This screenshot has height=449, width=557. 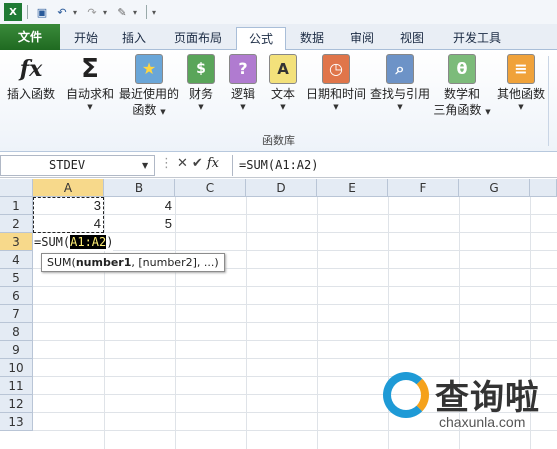 What do you see at coordinates (75, 12) in the screenshot?
I see `undo-dropdown-icon: ▾` at bounding box center [75, 12].